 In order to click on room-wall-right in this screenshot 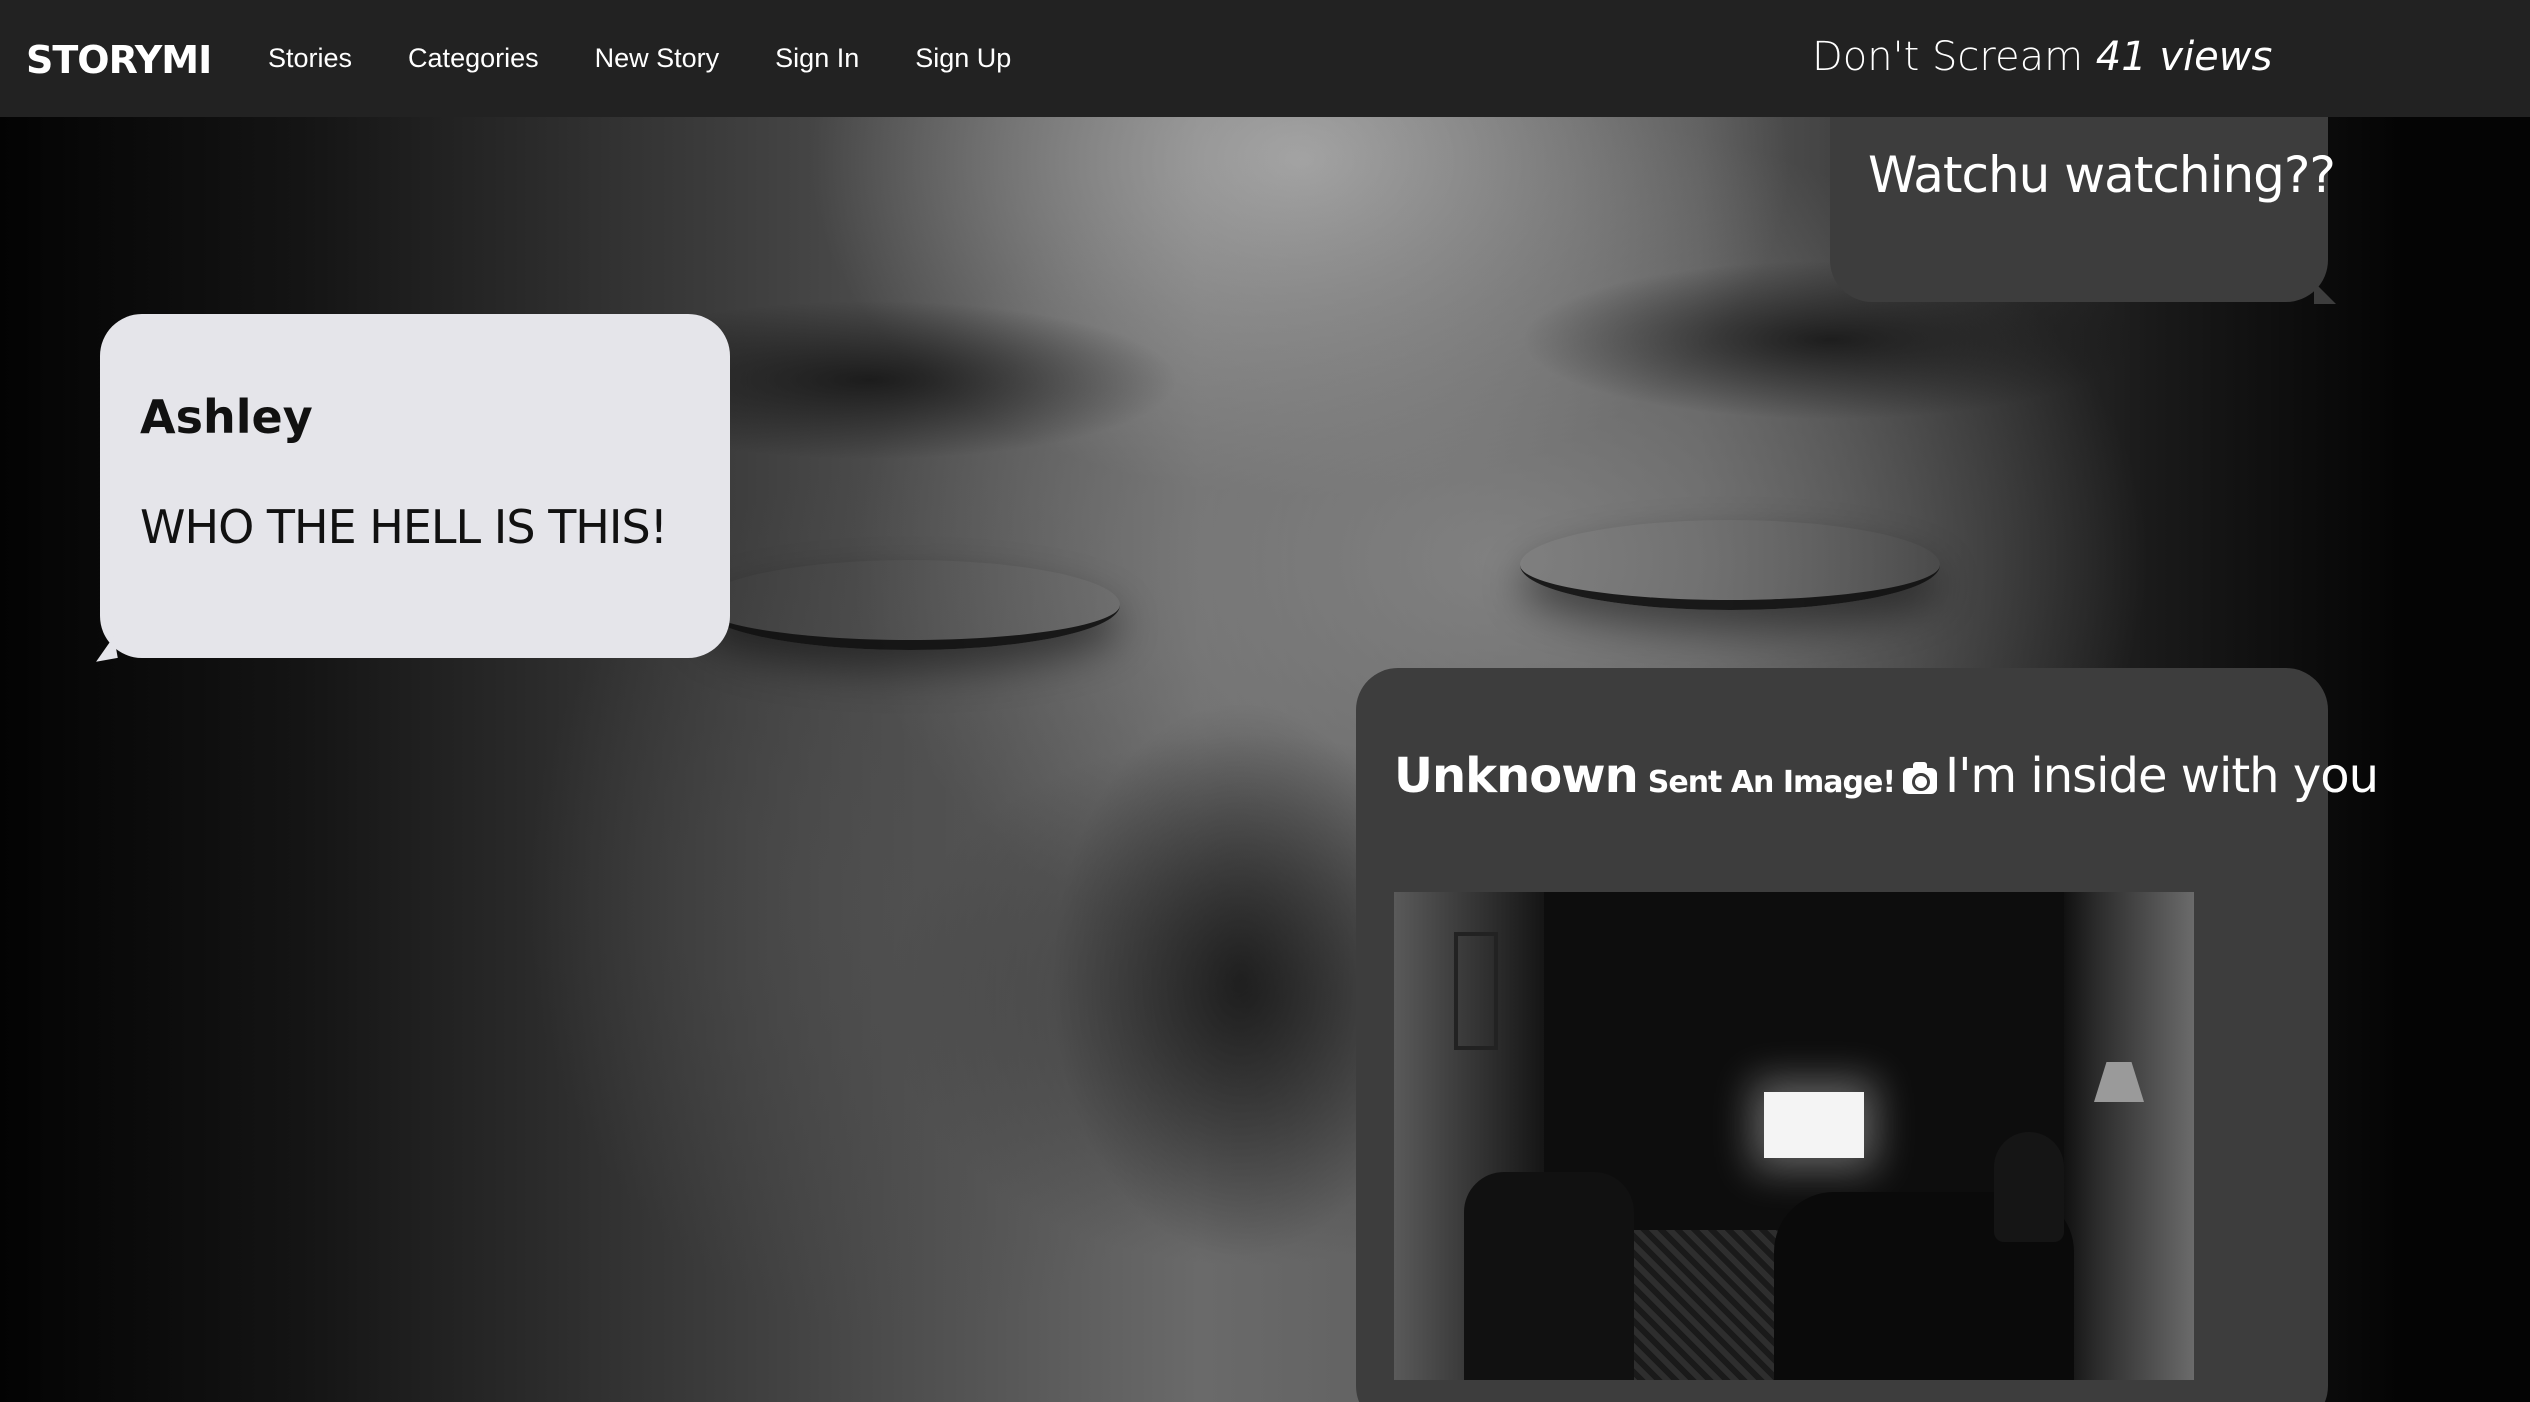, I will do `click(2129, 1136)`.